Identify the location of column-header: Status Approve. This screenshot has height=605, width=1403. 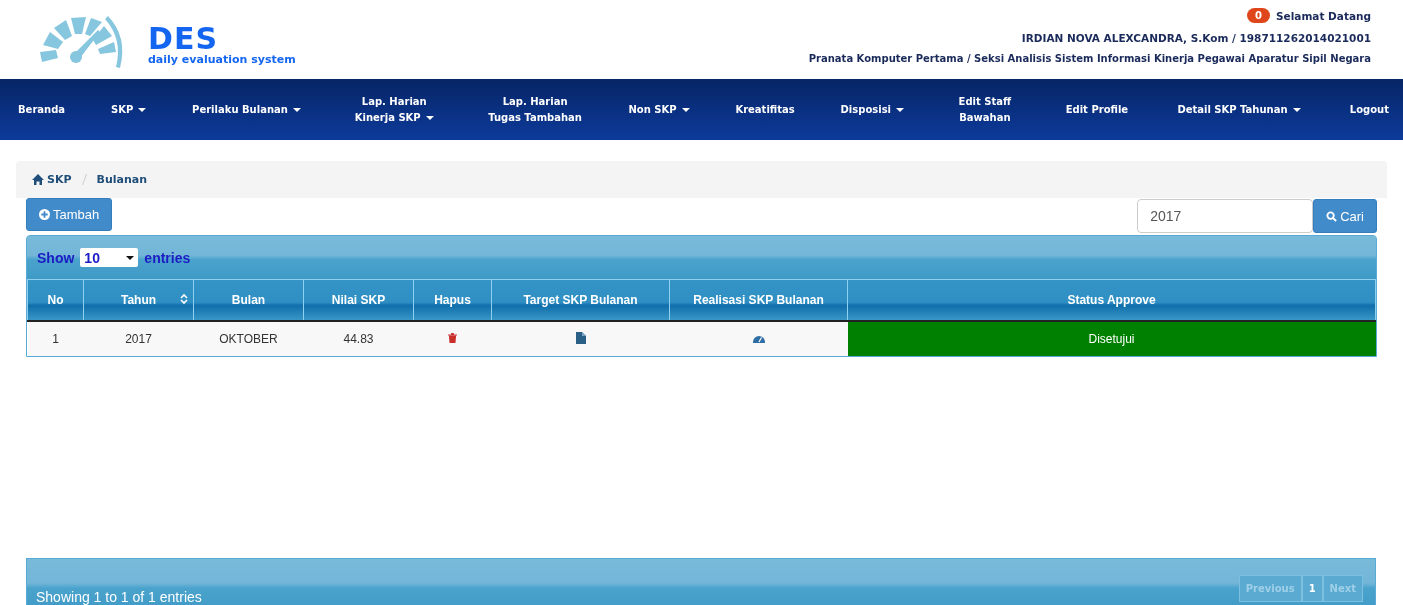
(1111, 300).